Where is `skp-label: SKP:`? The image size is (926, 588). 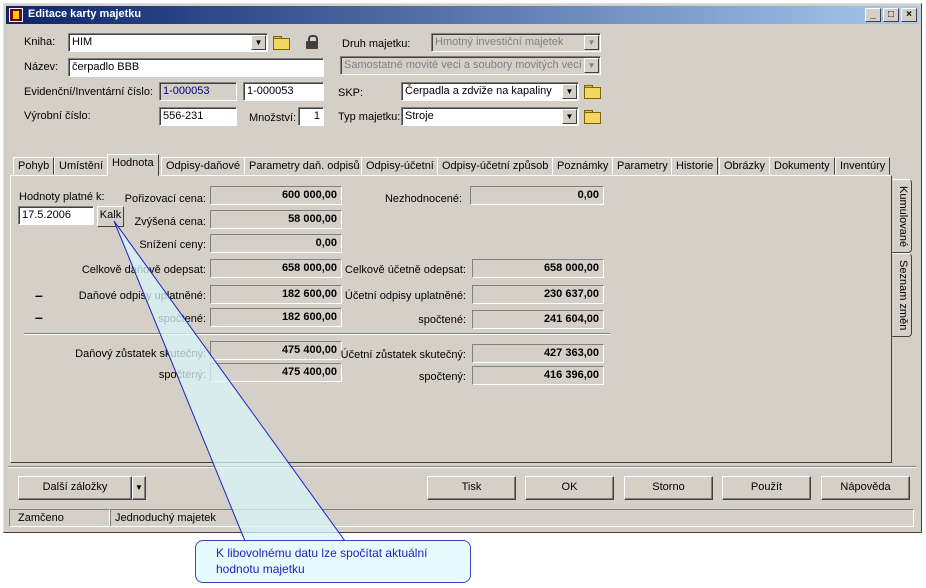
skp-label: SKP: is located at coordinates (351, 93).